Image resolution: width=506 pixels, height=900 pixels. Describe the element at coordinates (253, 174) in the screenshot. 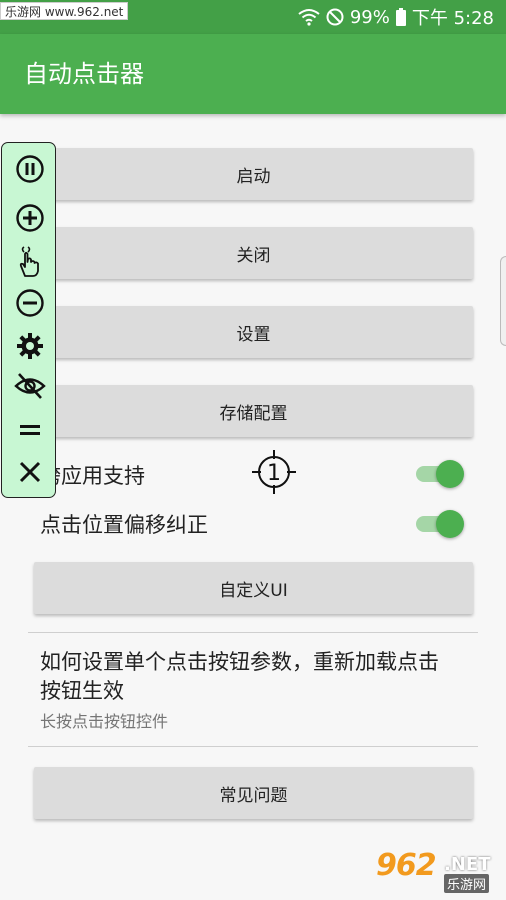

I see `start-button: 启动` at that location.